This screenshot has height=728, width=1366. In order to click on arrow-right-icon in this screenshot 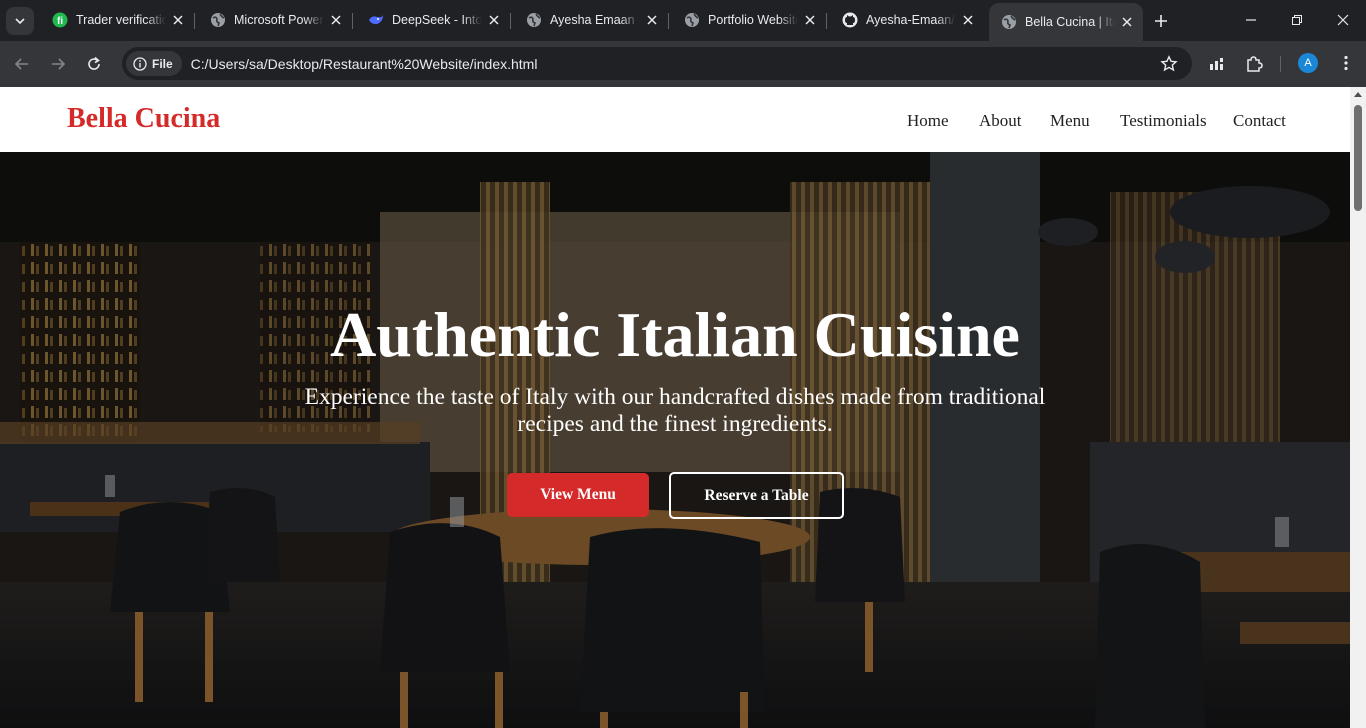, I will do `click(59, 64)`.